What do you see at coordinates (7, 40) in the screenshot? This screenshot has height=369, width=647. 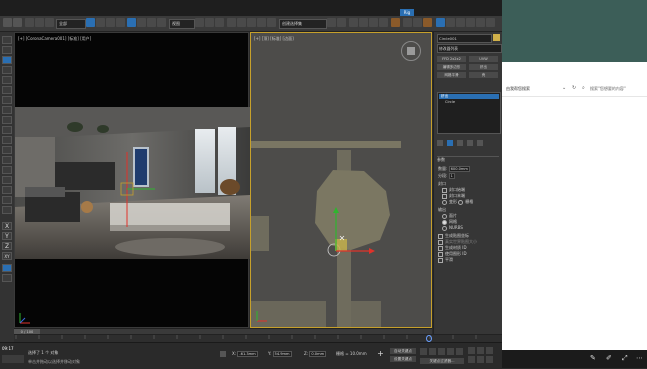 I see `create-geometry-icon` at bounding box center [7, 40].